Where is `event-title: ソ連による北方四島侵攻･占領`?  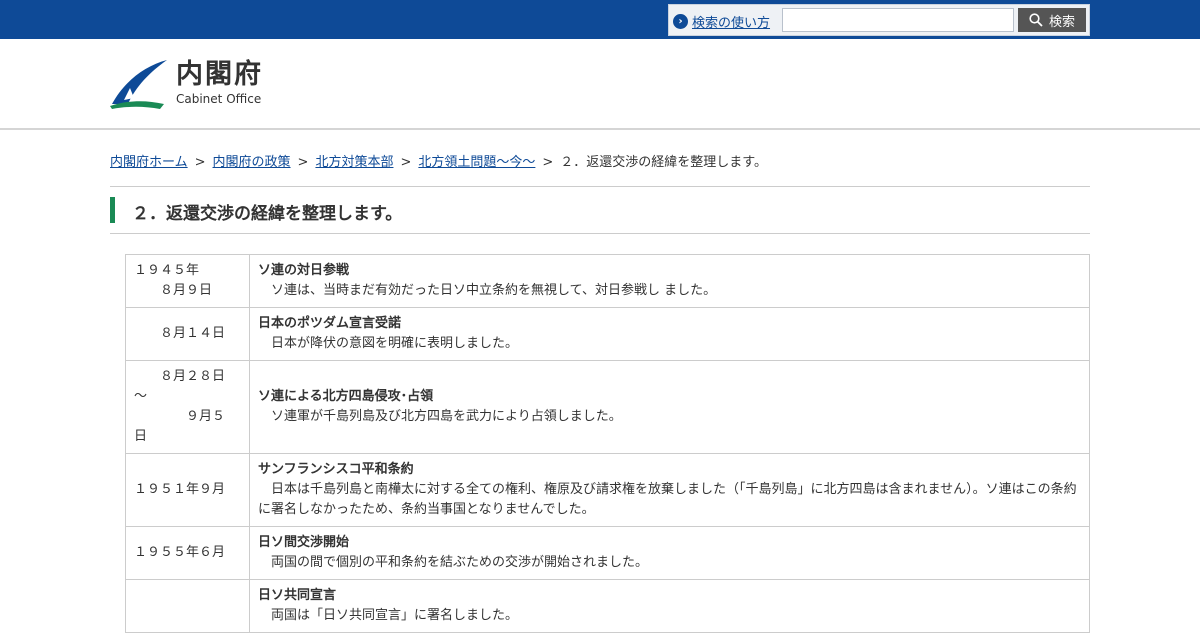 event-title: ソ連による北方四島侵攻･占領 is located at coordinates (346, 396).